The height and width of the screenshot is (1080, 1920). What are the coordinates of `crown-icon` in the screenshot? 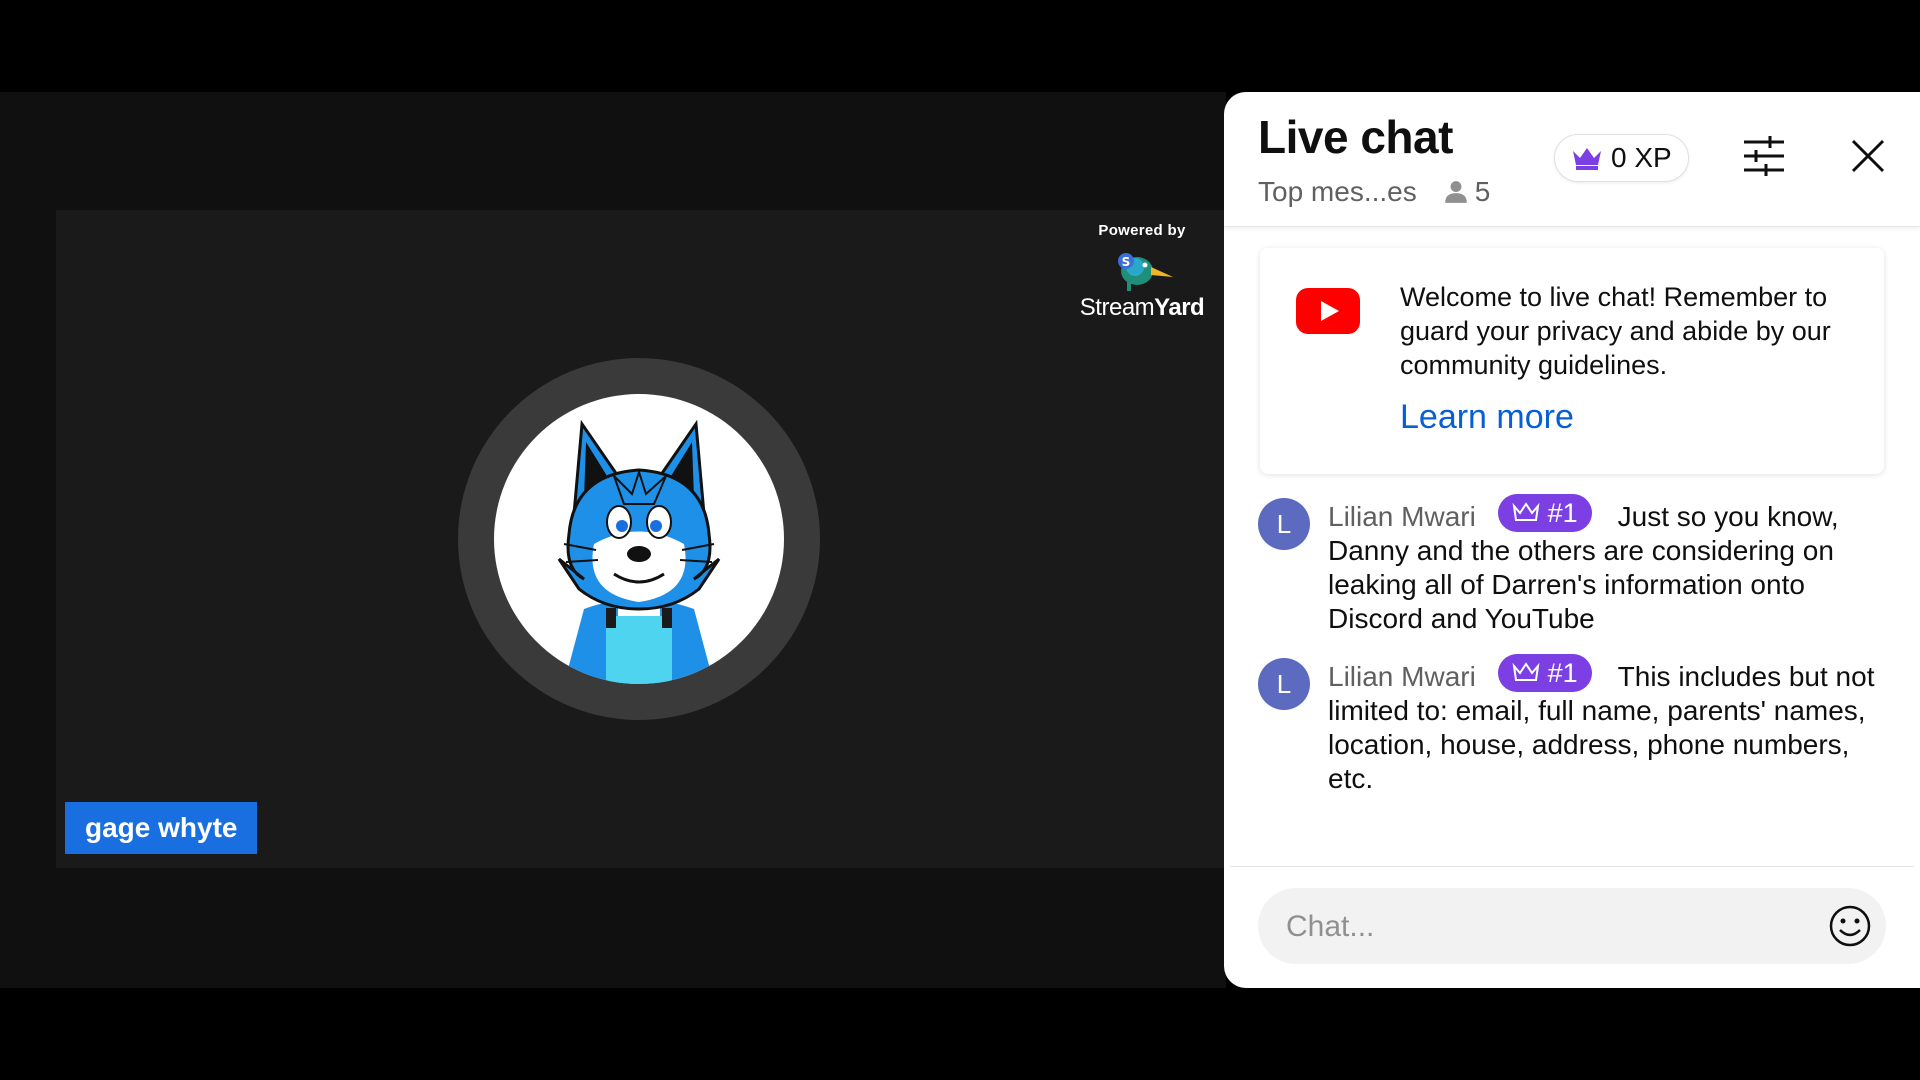 It's located at (1587, 159).